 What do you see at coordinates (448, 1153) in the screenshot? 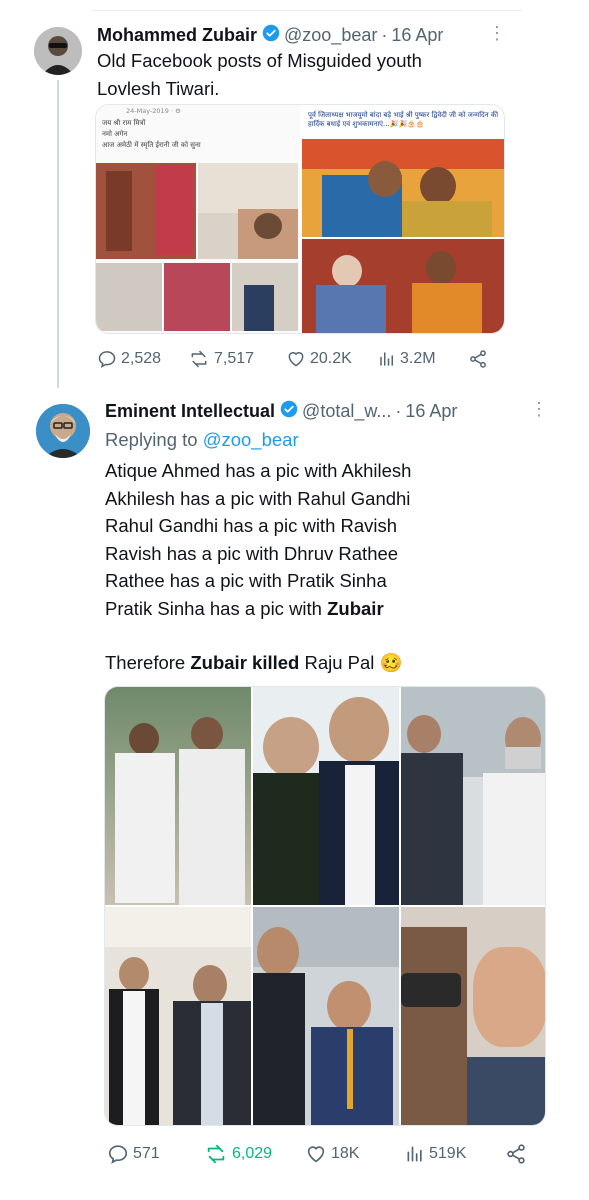
I see `view-count: 519K` at bounding box center [448, 1153].